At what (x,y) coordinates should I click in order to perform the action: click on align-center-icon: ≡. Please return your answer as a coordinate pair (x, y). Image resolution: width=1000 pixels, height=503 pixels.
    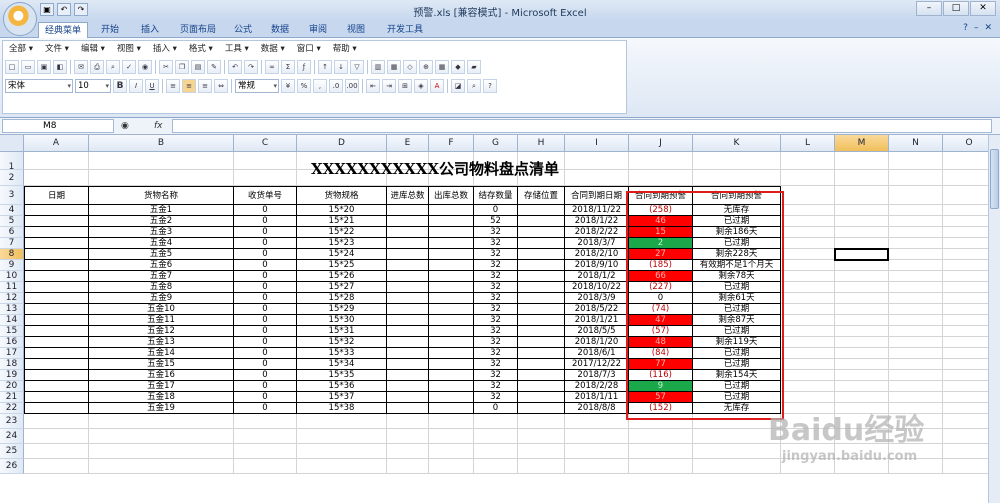
    Looking at the image, I should click on (189, 86).